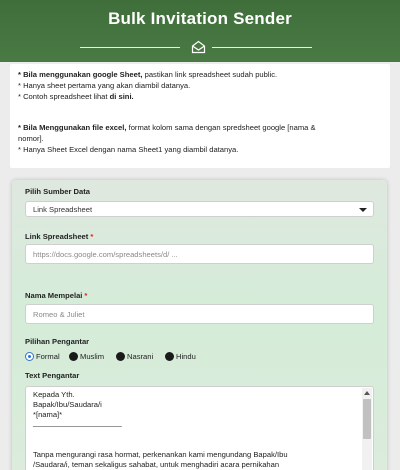  Describe the element at coordinates (199, 314) in the screenshot. I see `name-input: Romeo & Juliet` at that location.